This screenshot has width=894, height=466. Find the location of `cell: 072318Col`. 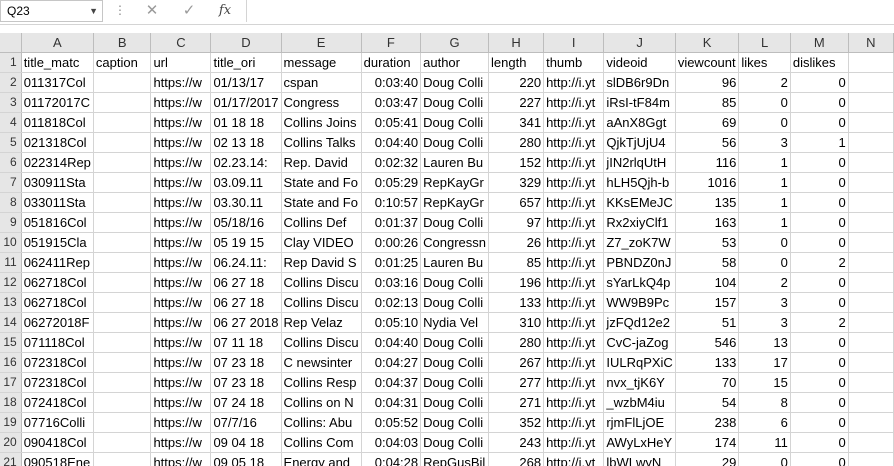

cell: 072318Col is located at coordinates (57, 362).